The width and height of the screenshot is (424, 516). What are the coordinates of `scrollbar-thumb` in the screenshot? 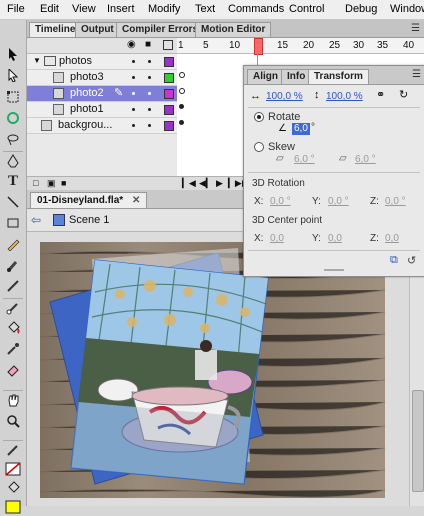 It's located at (418, 441).